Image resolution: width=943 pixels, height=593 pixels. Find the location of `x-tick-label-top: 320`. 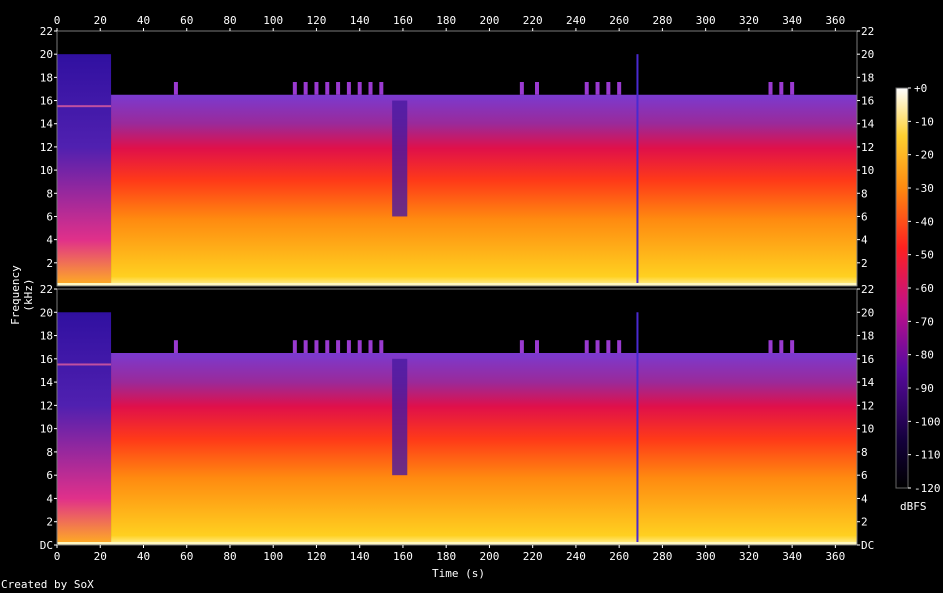

x-tick-label-top: 320 is located at coordinates (749, 20).